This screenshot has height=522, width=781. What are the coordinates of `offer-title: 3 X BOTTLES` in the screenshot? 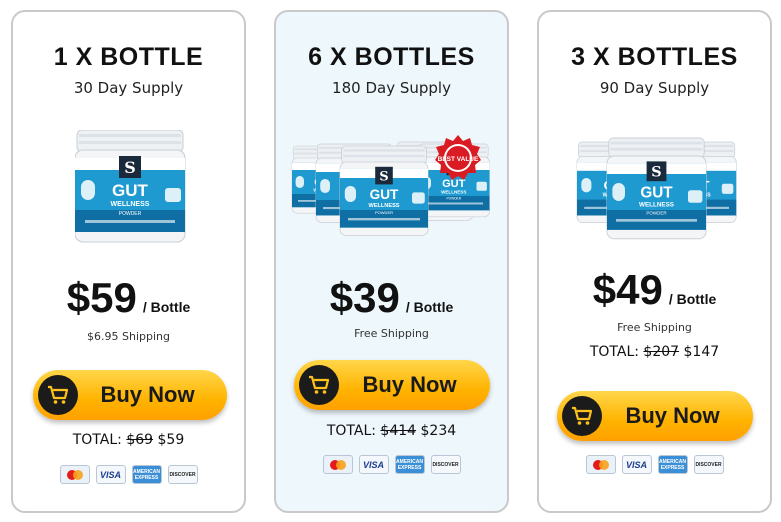 It's located at (654, 57).